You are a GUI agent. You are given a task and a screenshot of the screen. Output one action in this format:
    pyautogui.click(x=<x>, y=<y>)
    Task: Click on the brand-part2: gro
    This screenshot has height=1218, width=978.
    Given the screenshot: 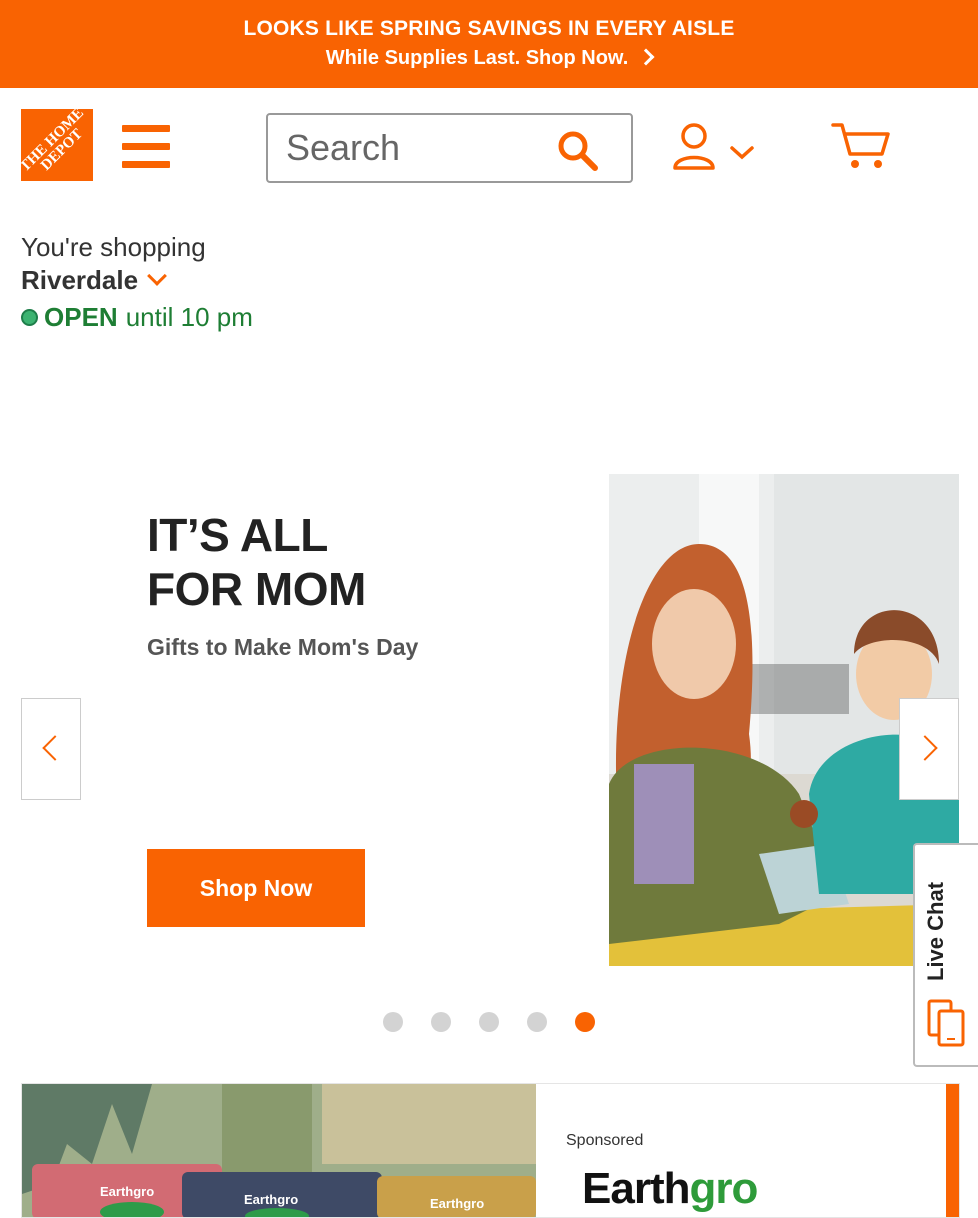 What is the action you would take?
    pyautogui.click(x=723, y=1188)
    